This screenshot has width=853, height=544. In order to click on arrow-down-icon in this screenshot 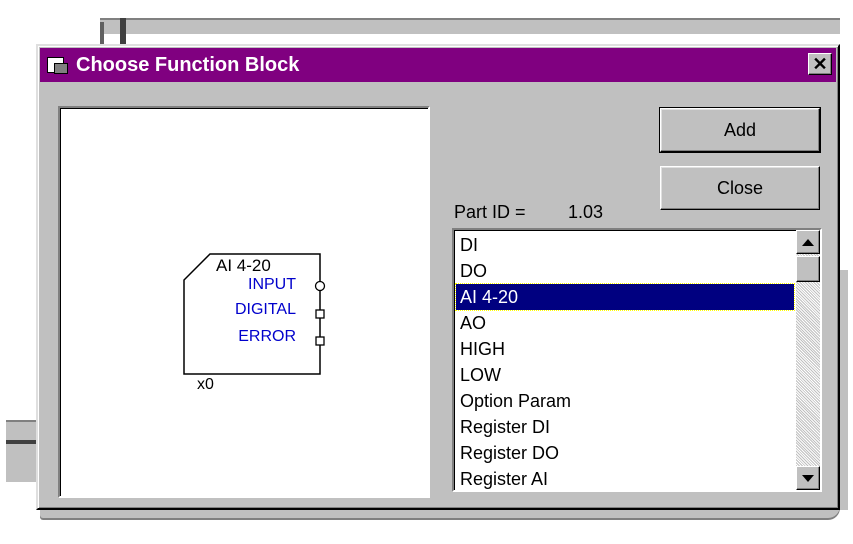, I will do `click(808, 478)`.